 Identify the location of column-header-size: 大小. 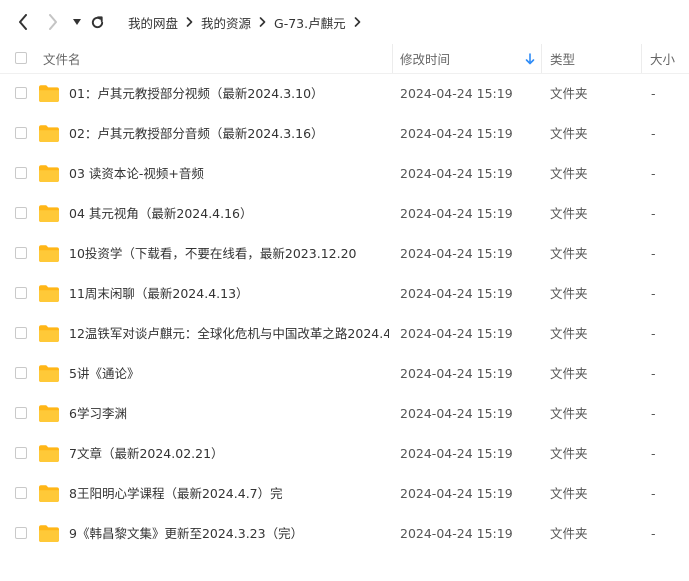
(662, 58).